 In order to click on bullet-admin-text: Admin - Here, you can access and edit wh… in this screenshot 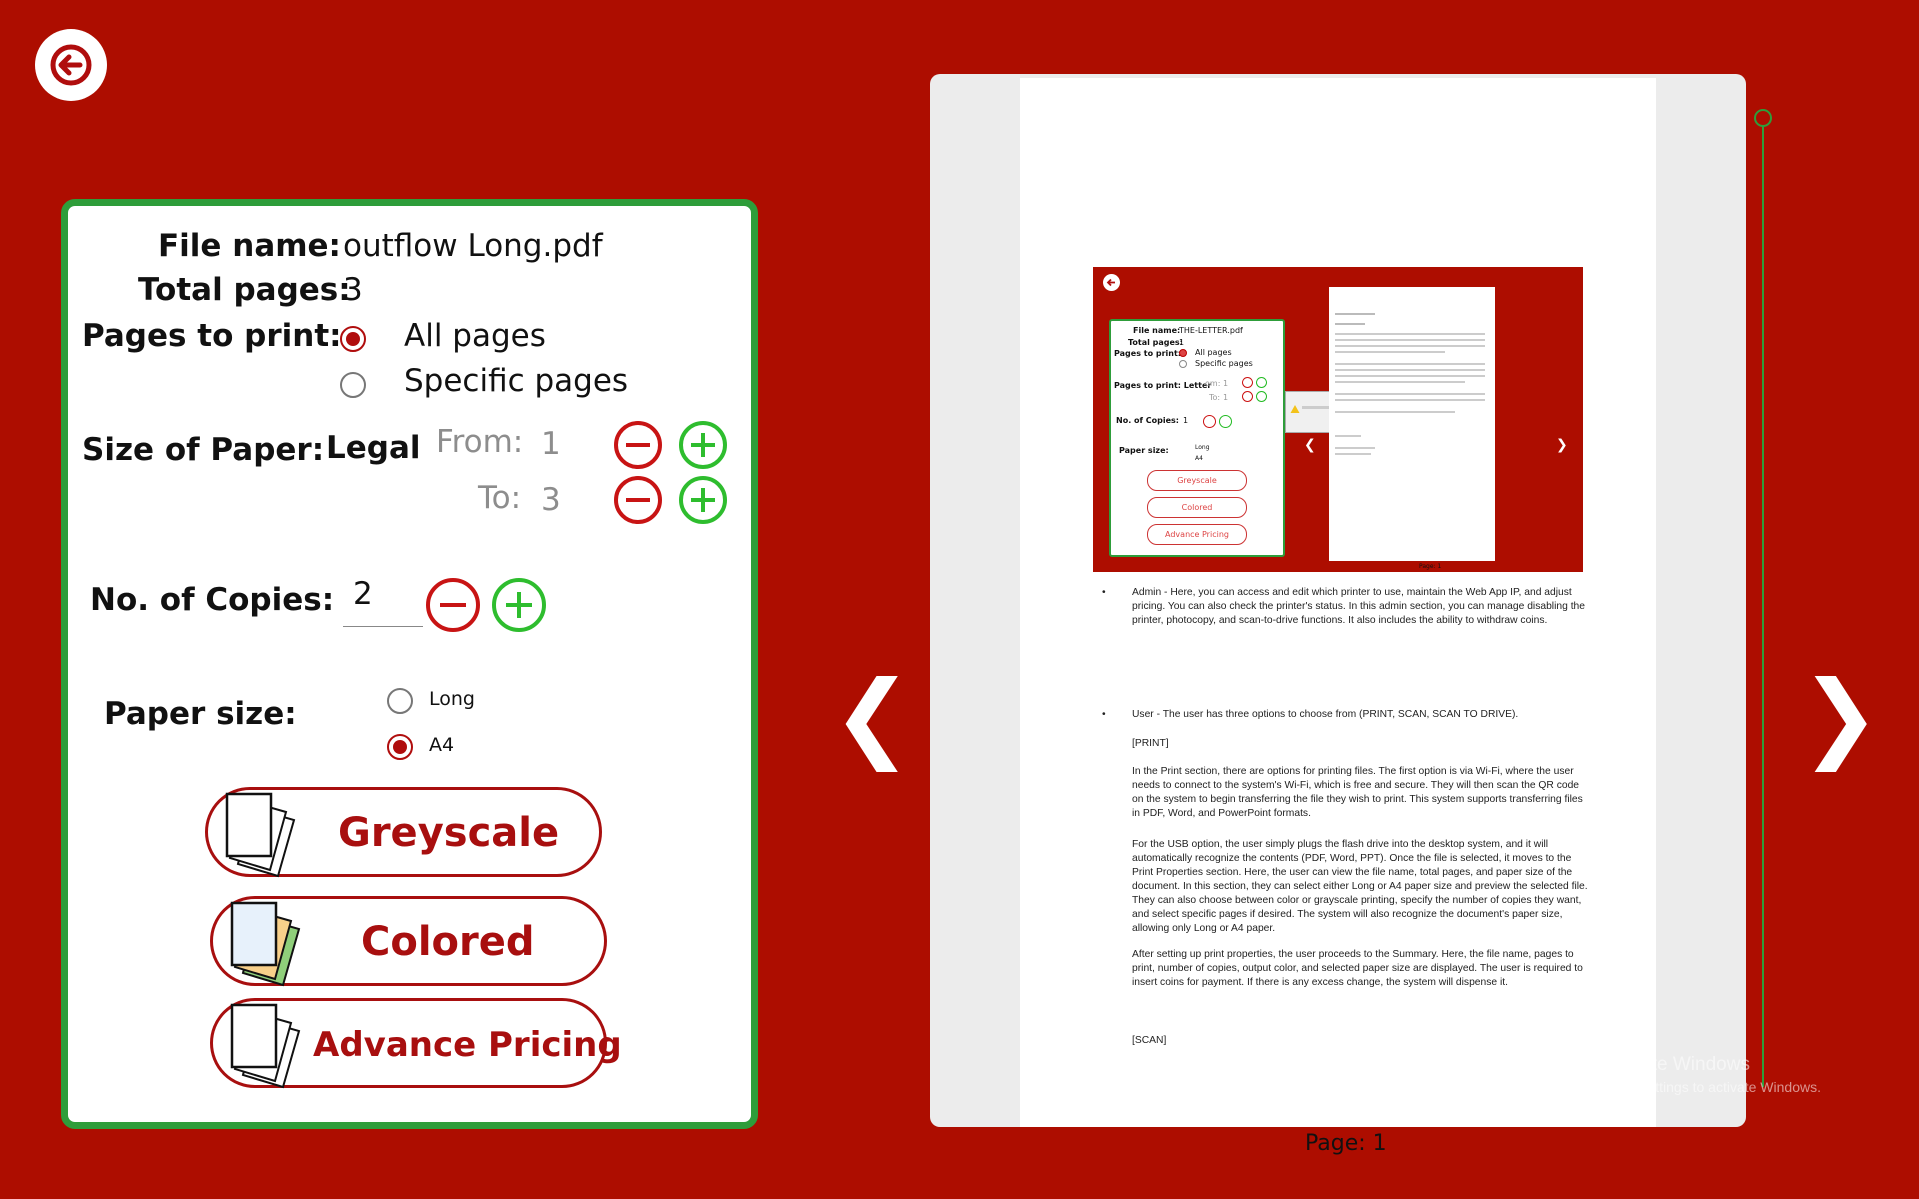, I will do `click(1359, 606)`.